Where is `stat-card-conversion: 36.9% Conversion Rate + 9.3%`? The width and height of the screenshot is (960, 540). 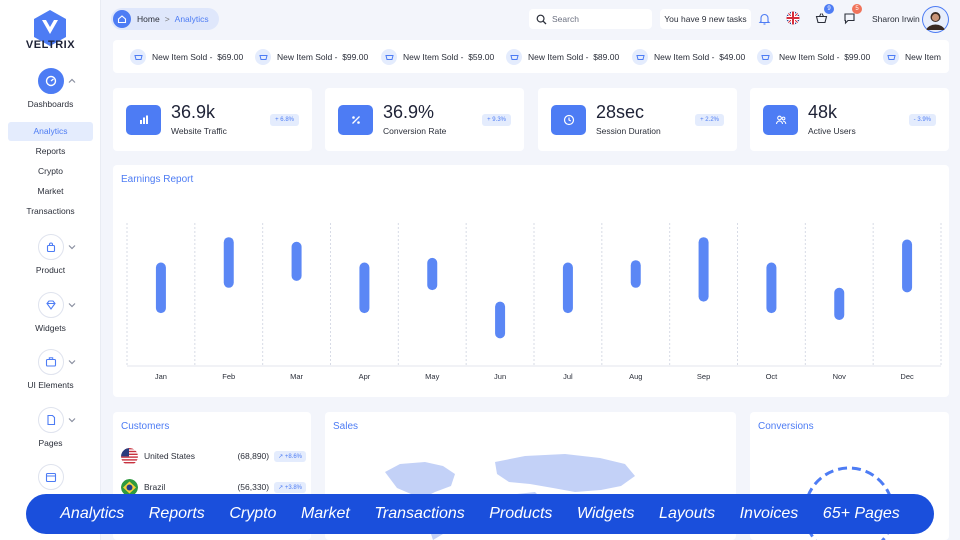 stat-card-conversion: 36.9% Conversion Rate + 9.3% is located at coordinates (424, 119).